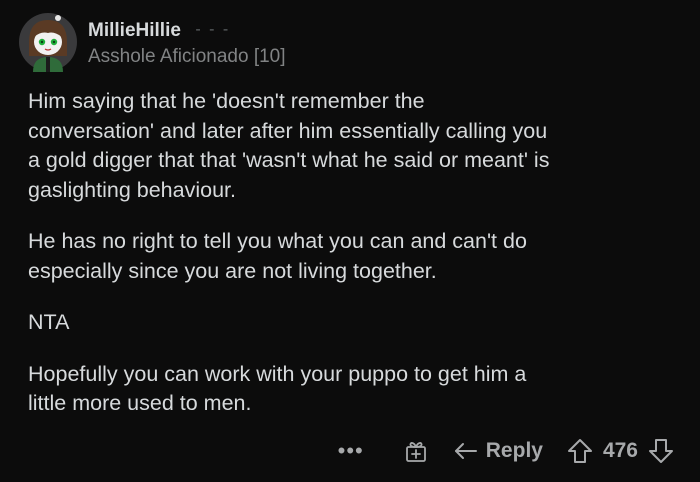 The height and width of the screenshot is (482, 700). I want to click on comment-action-bar: ••• Reply 476, so click(506, 451).